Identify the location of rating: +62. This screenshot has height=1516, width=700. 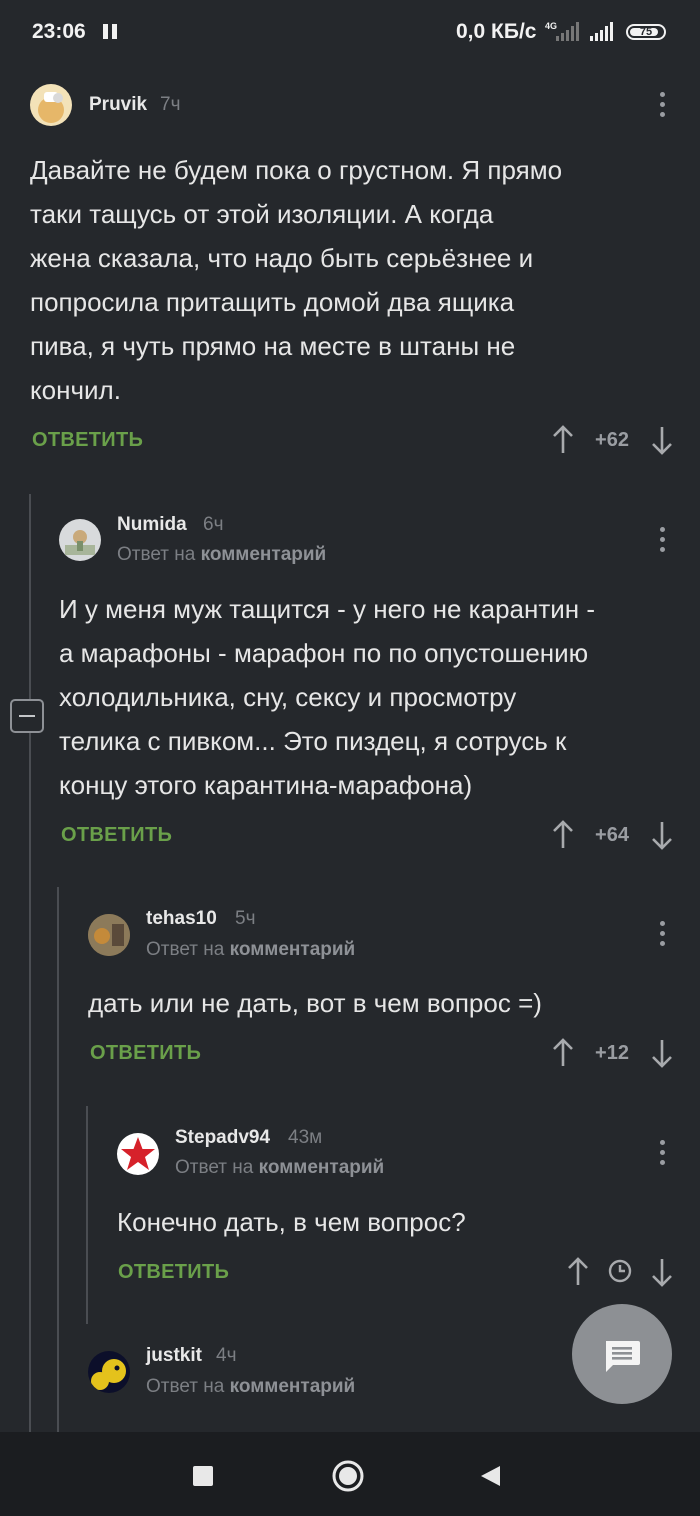
(612, 440).